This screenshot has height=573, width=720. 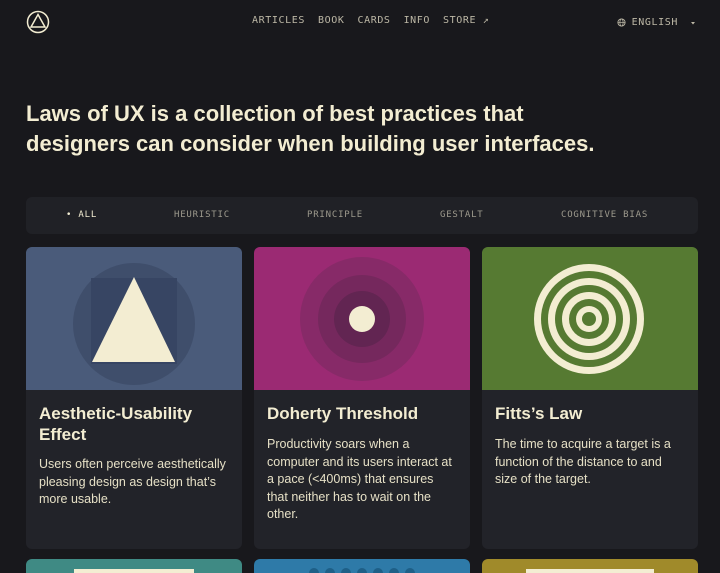 What do you see at coordinates (38, 22) in the screenshot?
I see `logo-icon` at bounding box center [38, 22].